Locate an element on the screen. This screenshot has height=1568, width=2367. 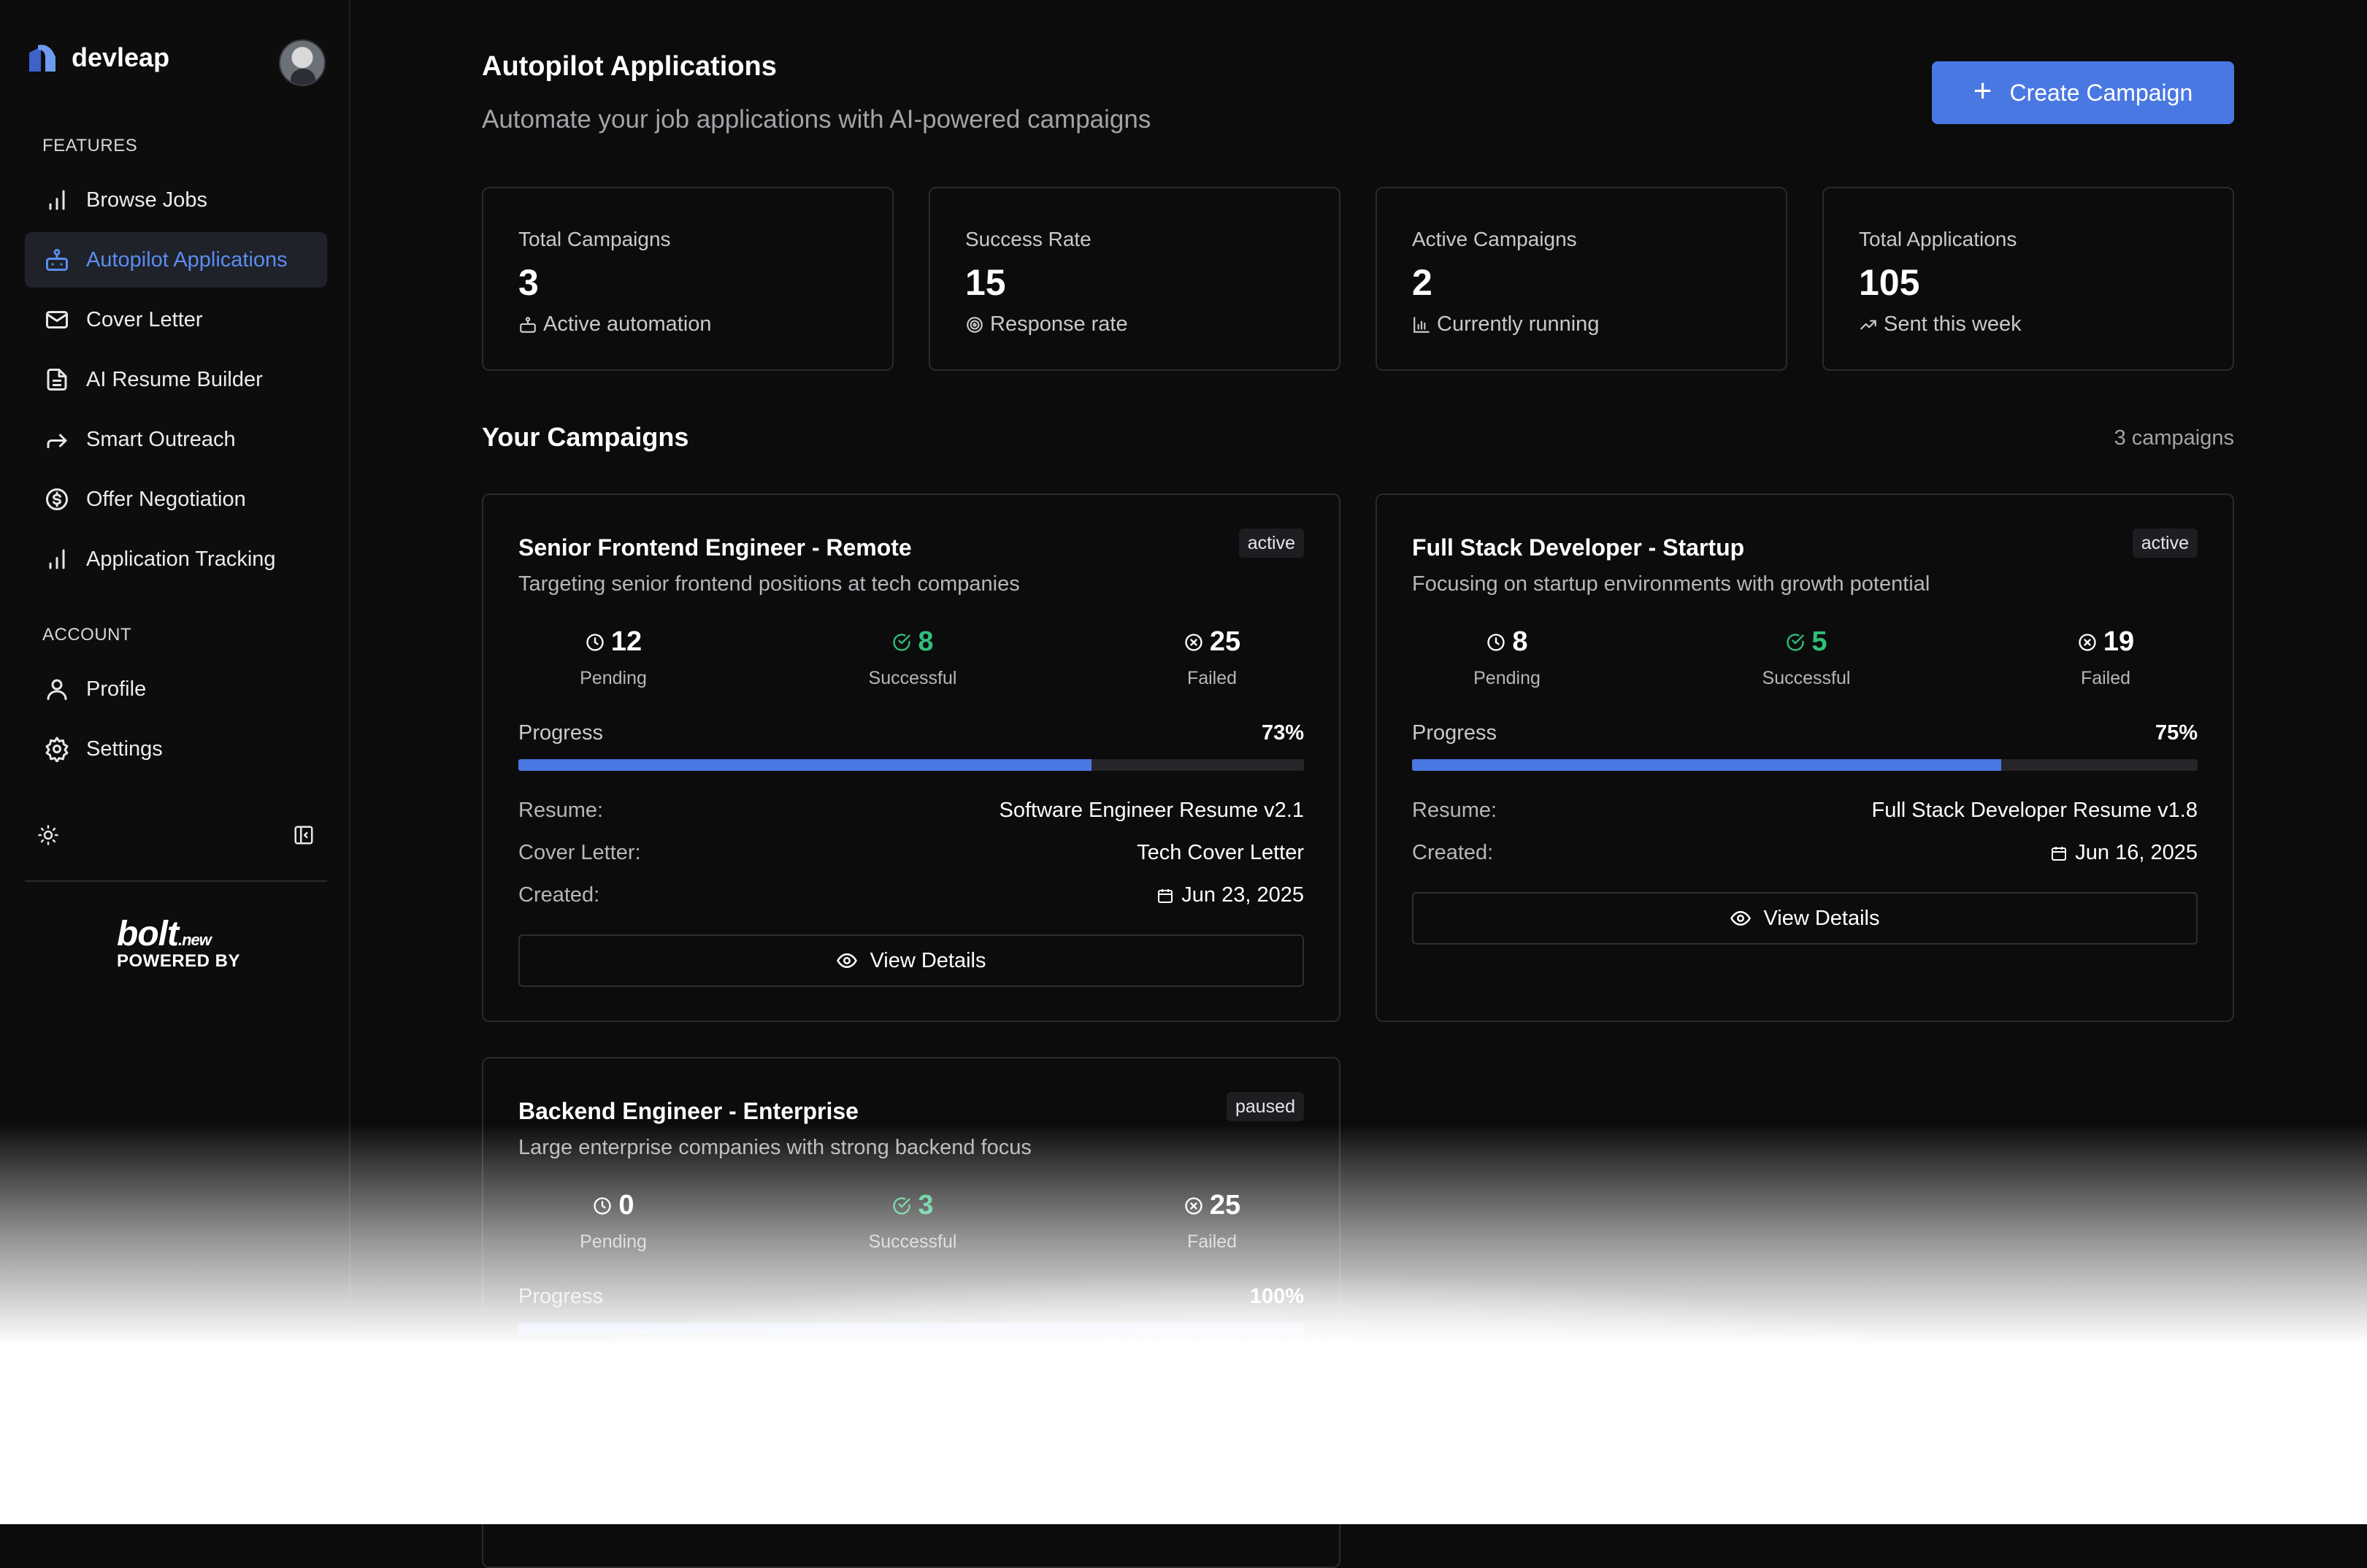
trending-up-icon is located at coordinates (1868, 324).